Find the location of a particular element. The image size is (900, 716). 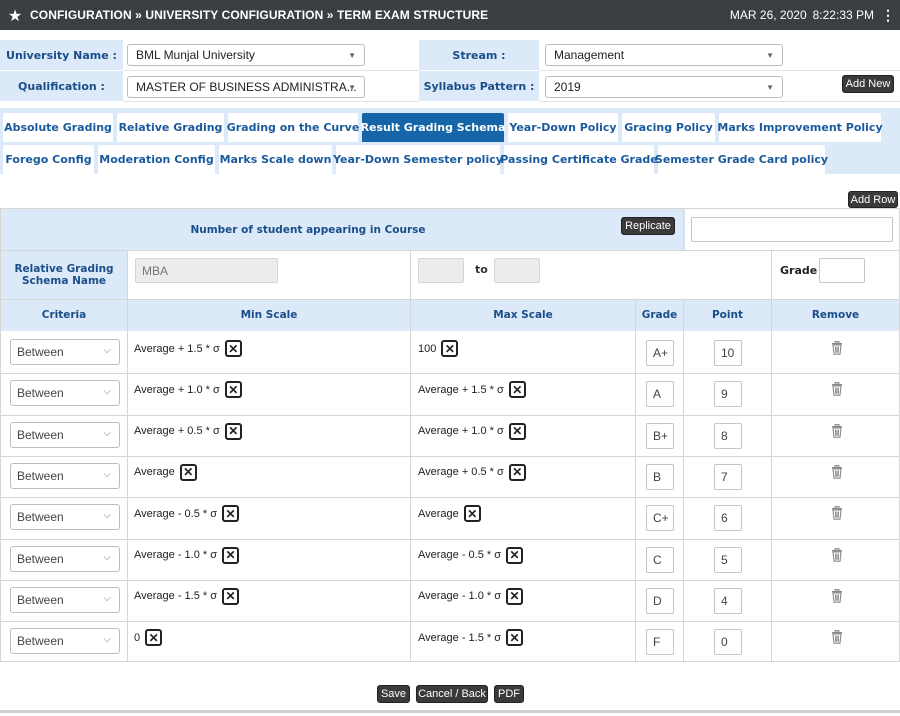

kebab-menu-icon: ⋮ is located at coordinates (888, 15).